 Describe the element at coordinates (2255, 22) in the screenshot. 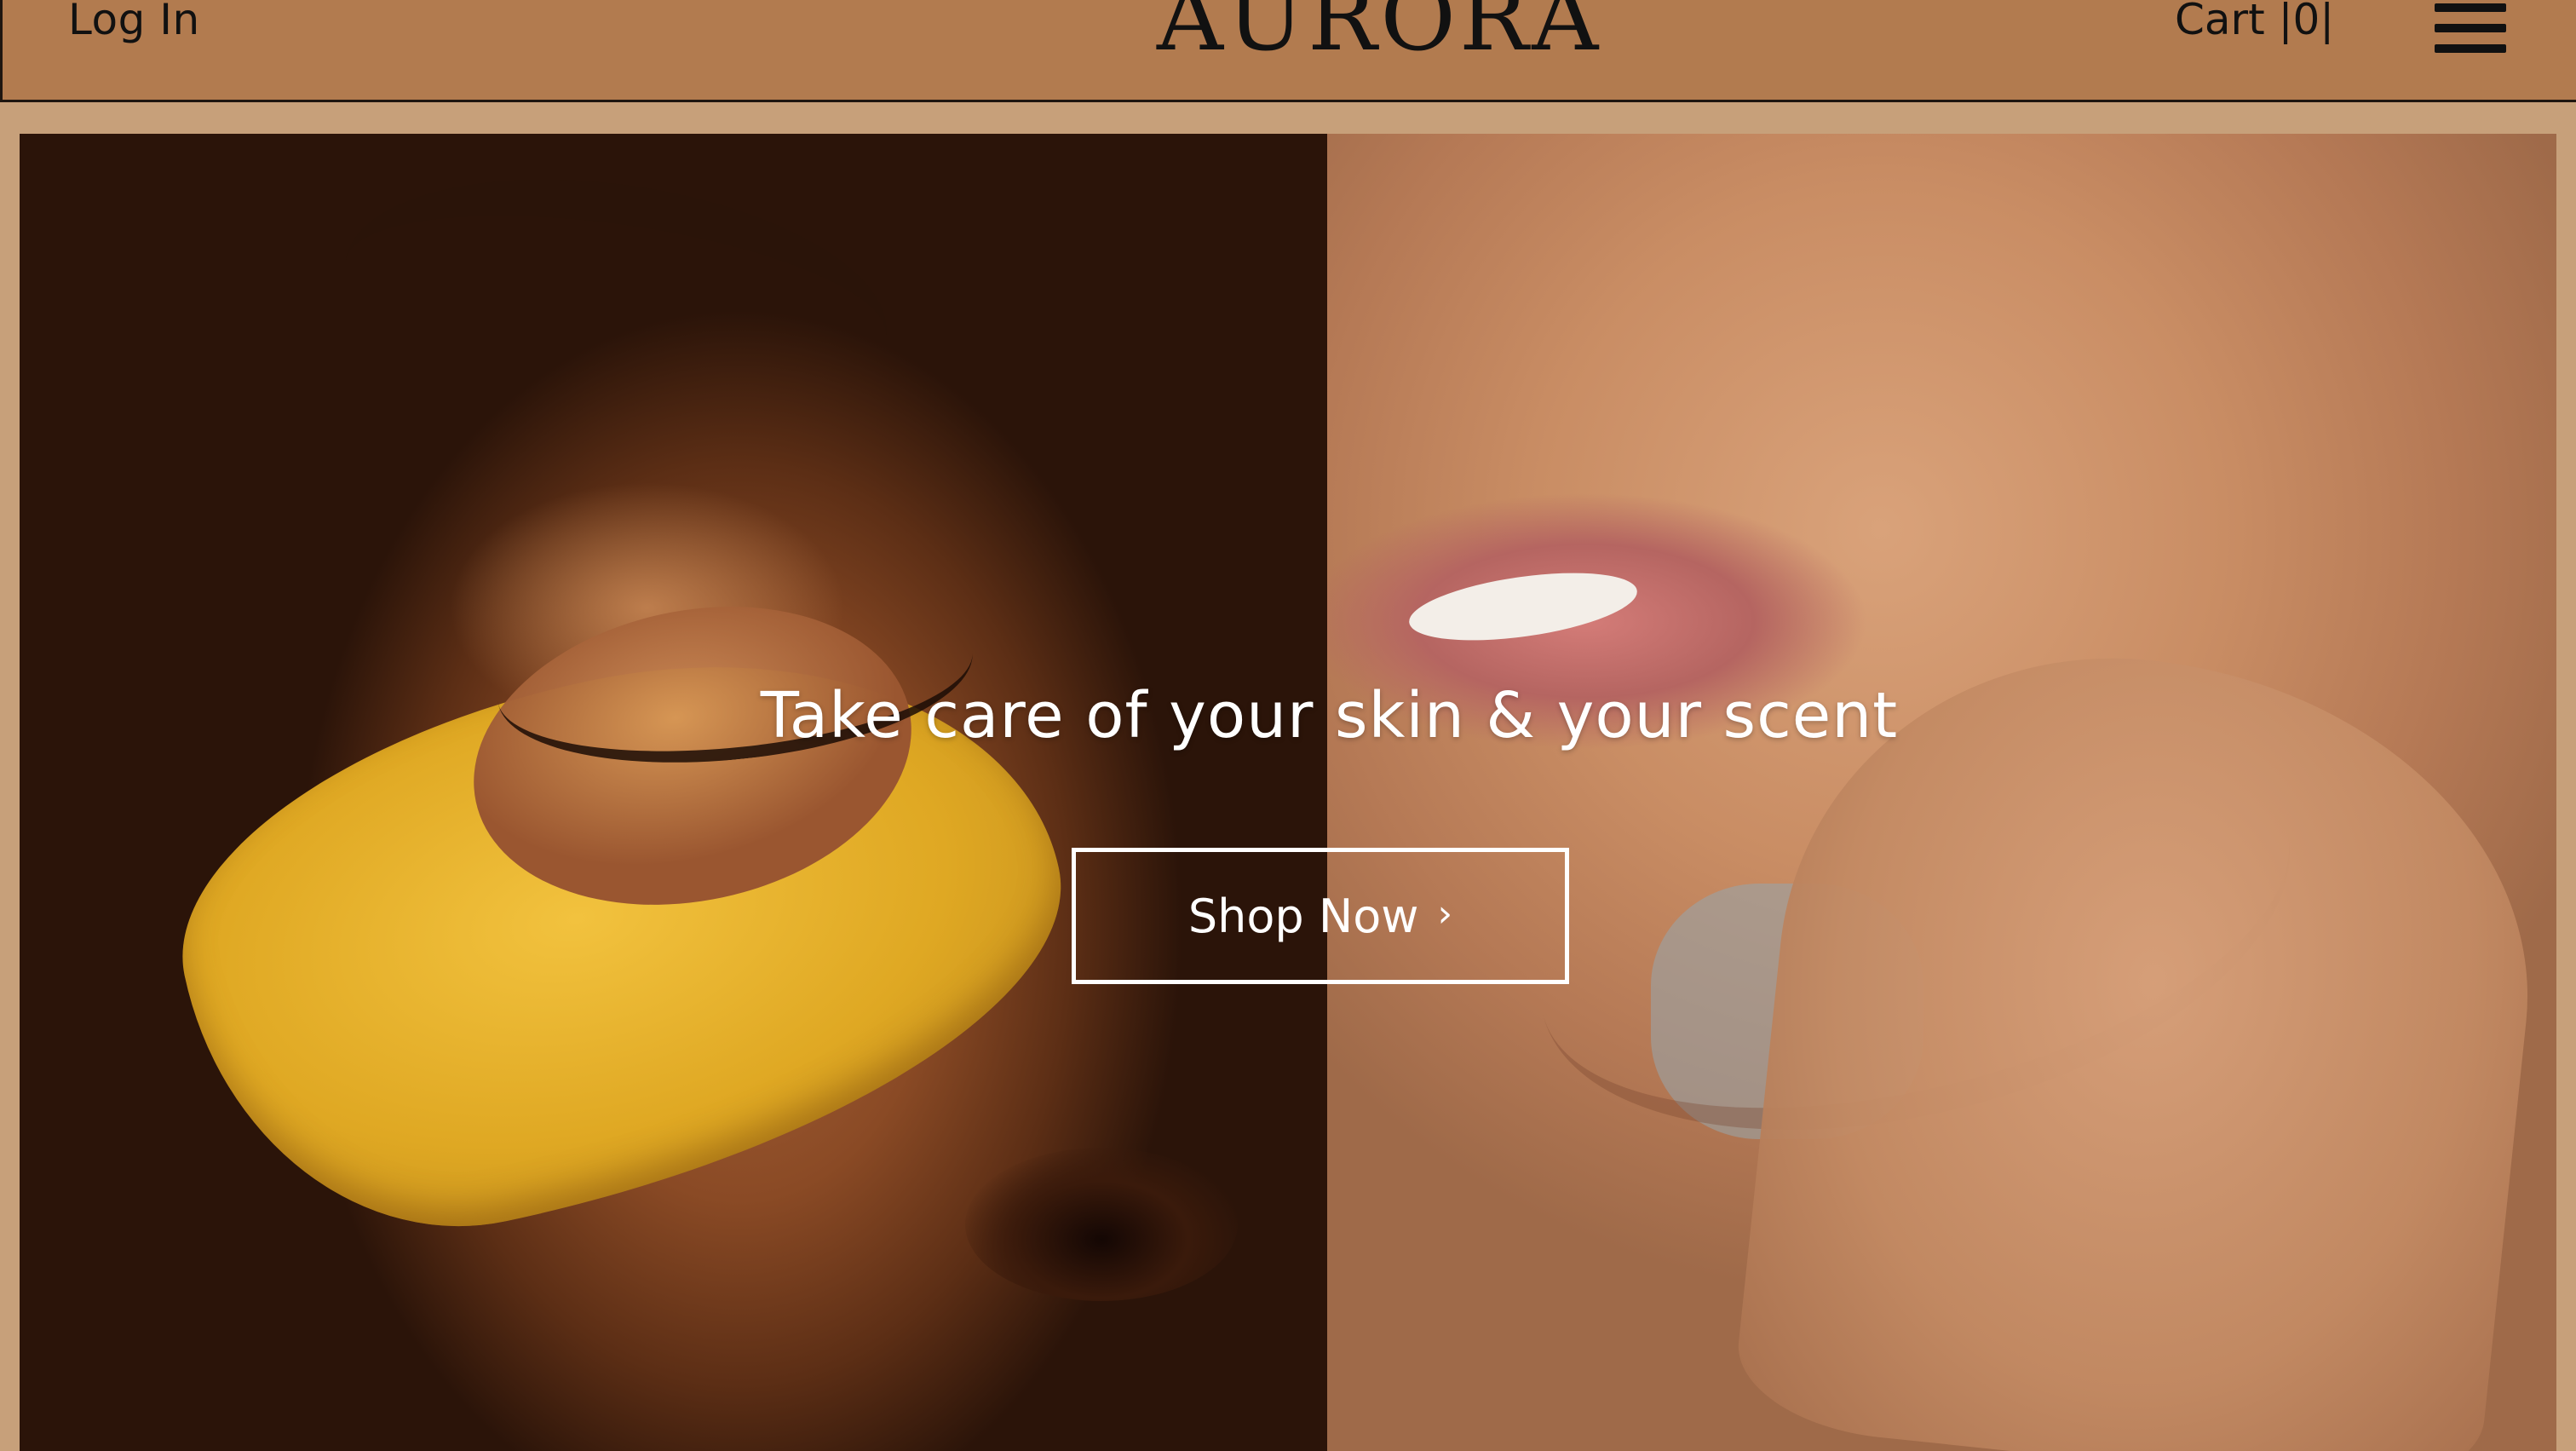

I see `cart-link: Cart |0|` at that location.